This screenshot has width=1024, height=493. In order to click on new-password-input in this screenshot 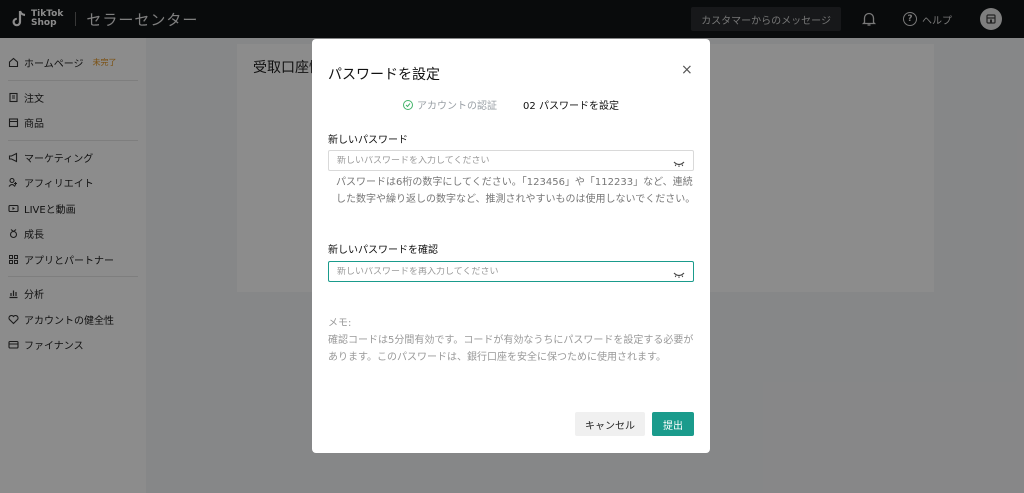, I will do `click(505, 160)`.